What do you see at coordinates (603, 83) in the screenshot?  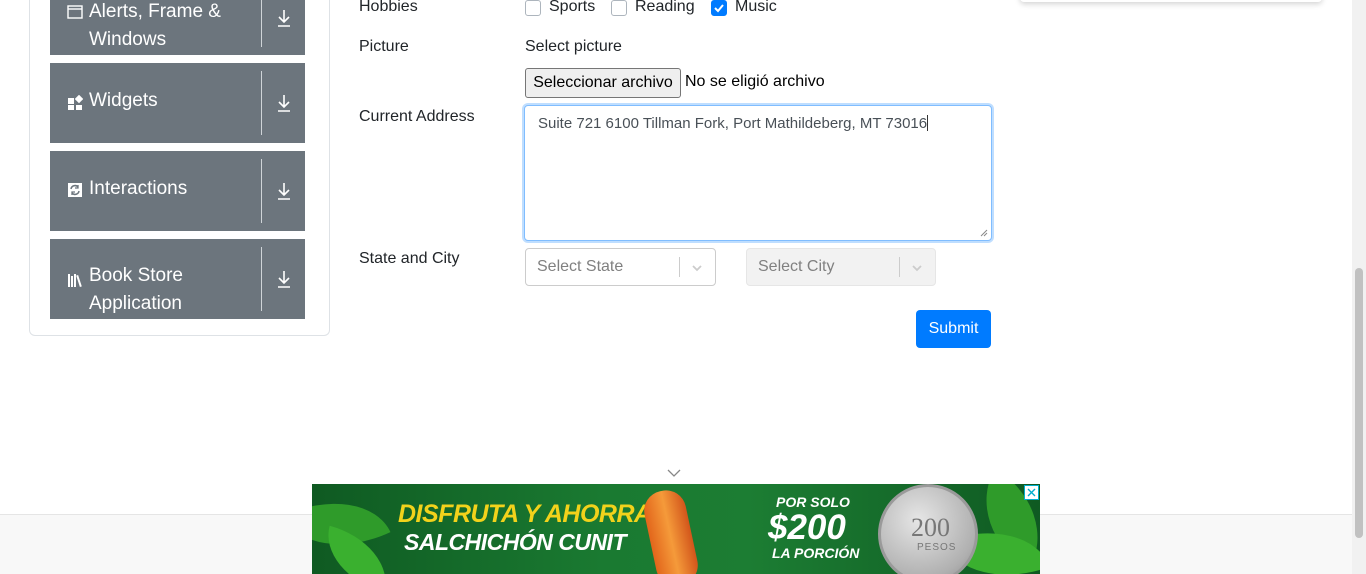 I see `choose-file-button: Seleccionar archivo` at bounding box center [603, 83].